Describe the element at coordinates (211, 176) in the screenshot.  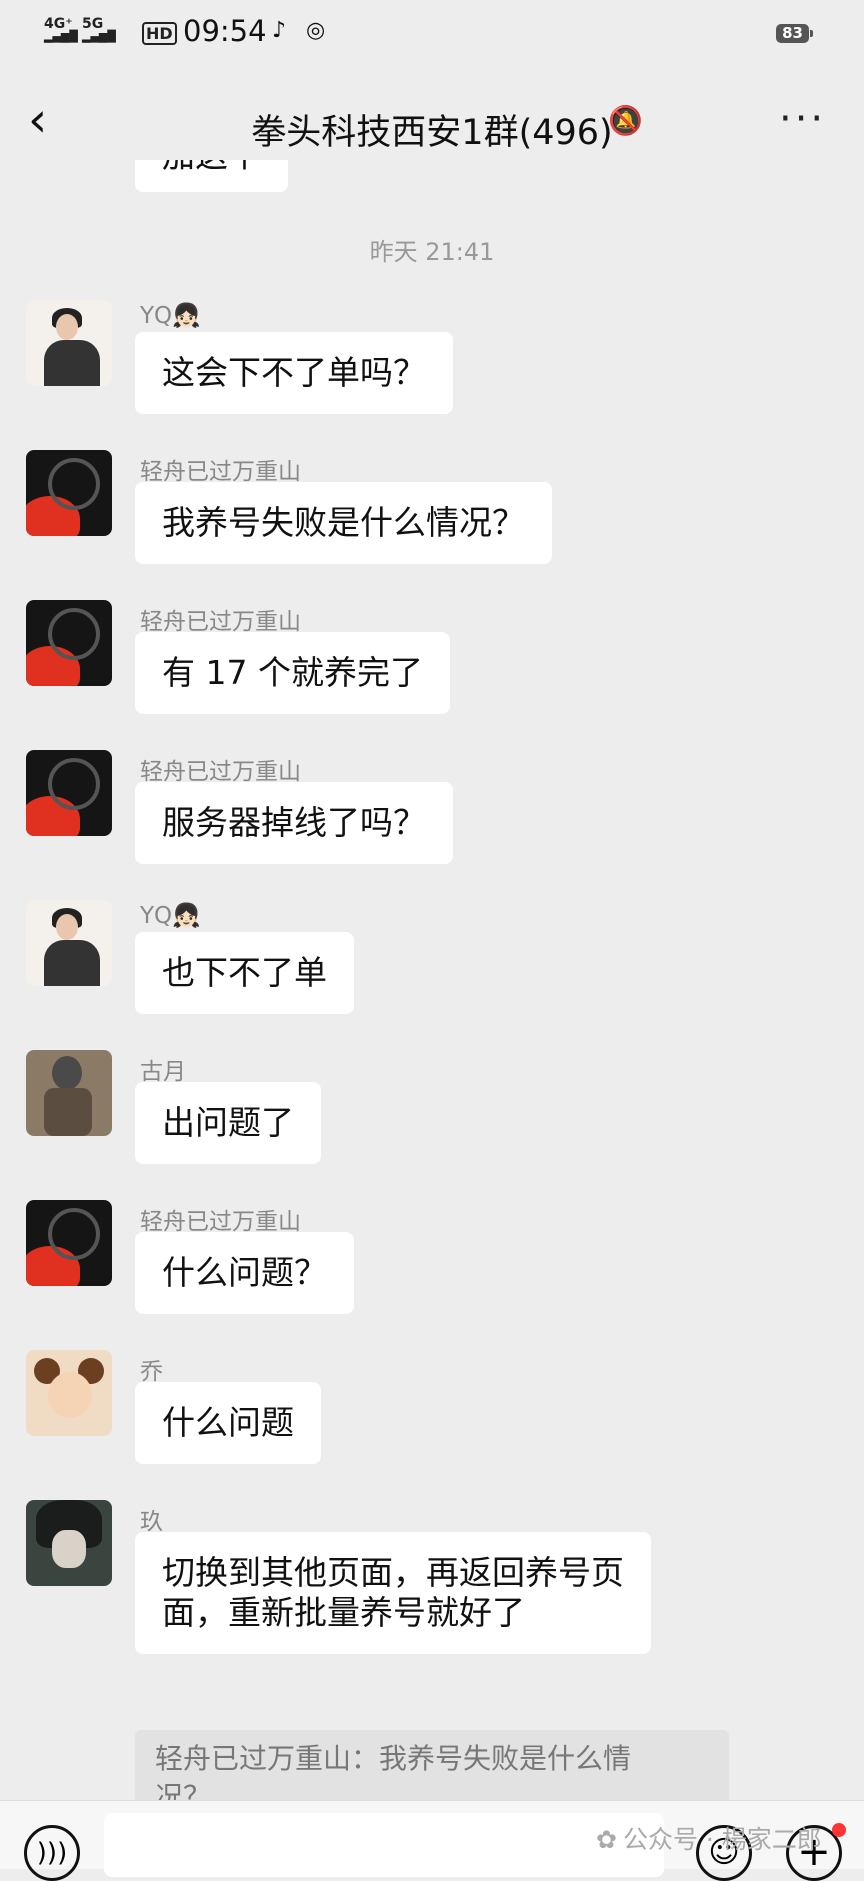
I see `message-bubble: 加这个` at that location.